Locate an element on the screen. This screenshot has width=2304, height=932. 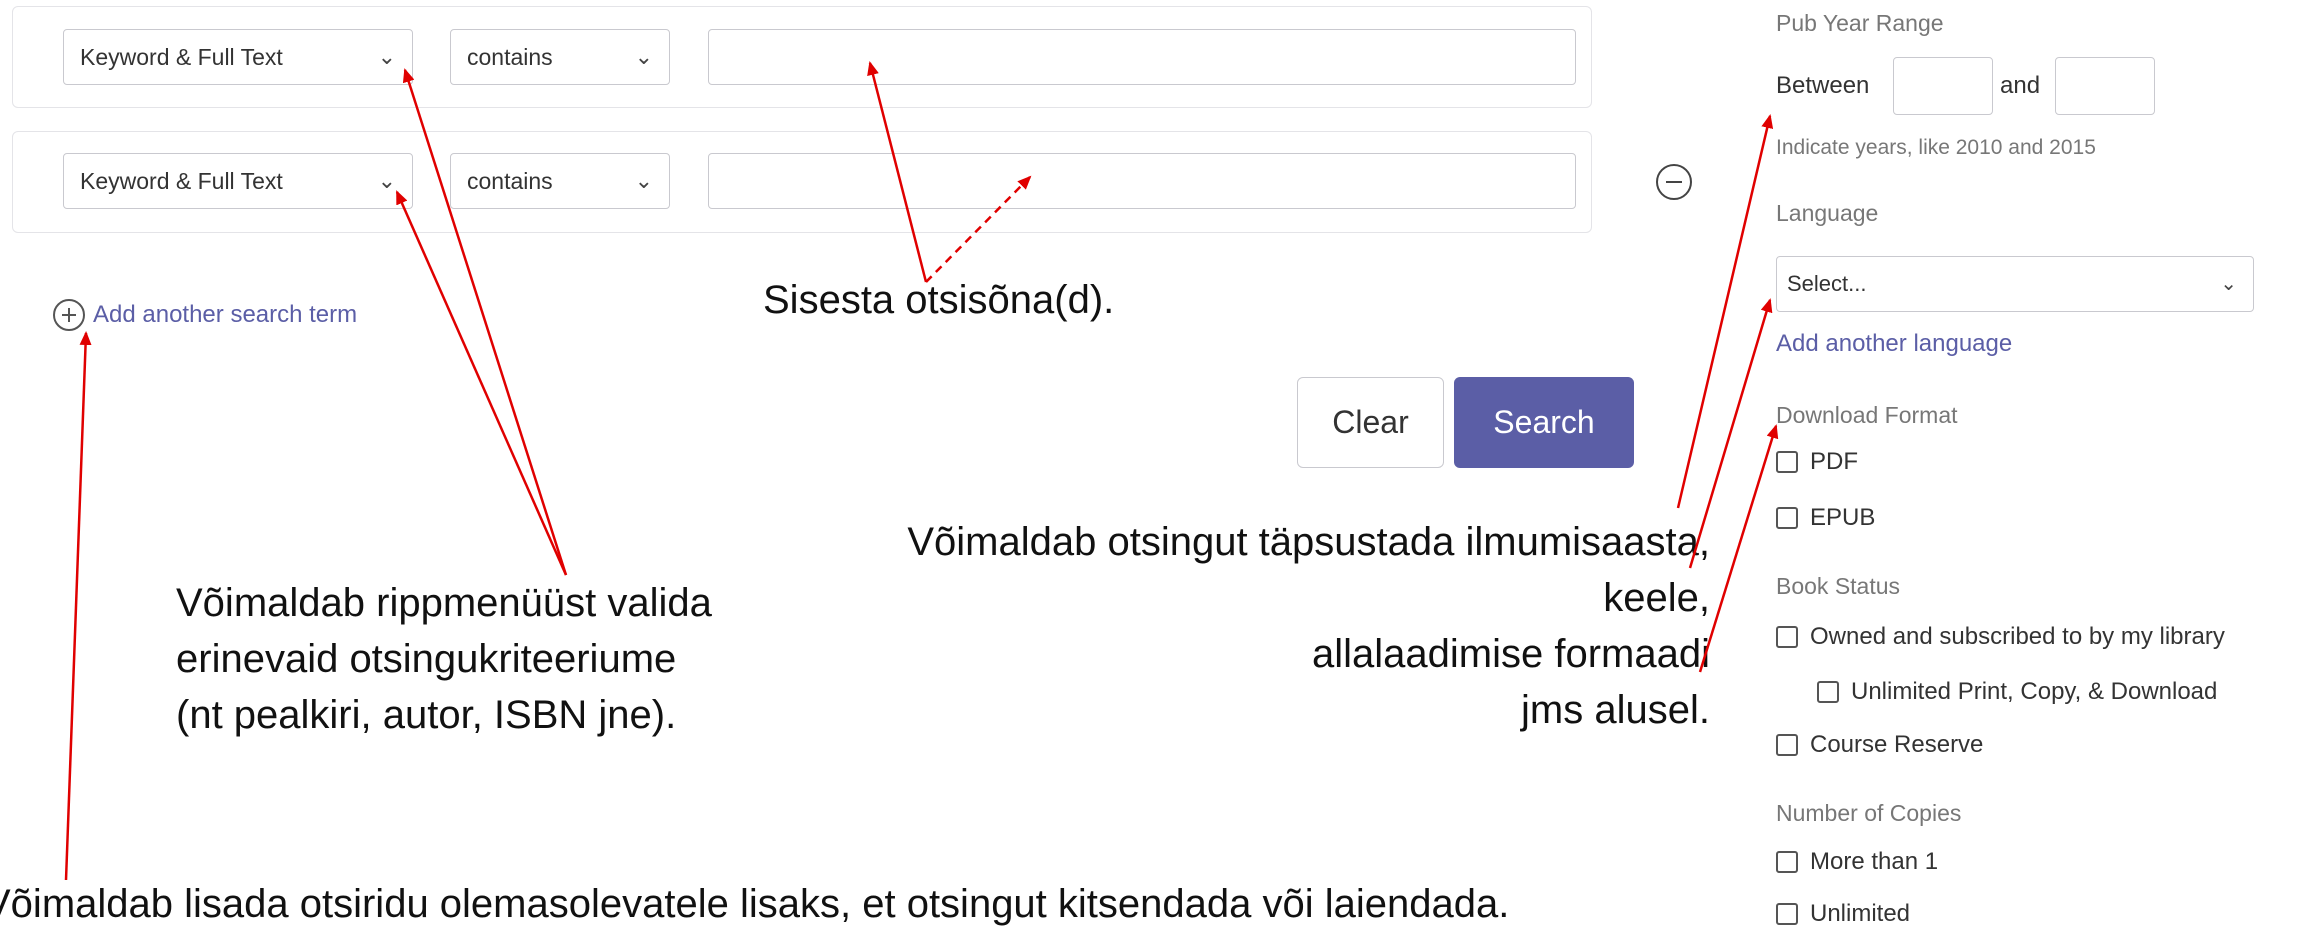
field-select-1: Keyword & Full Text ⌄ is located at coordinates (238, 57).